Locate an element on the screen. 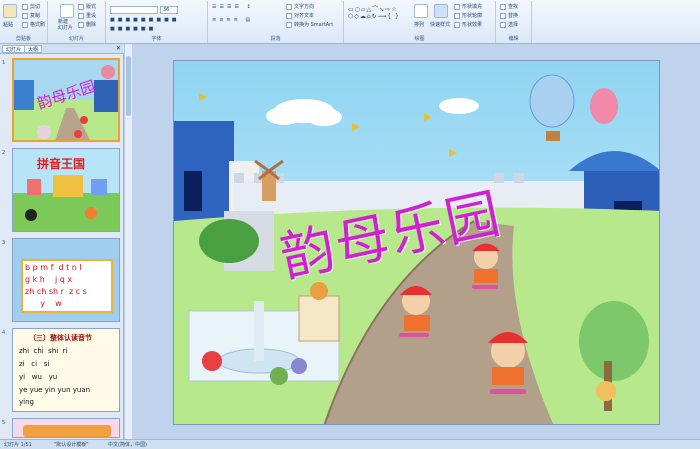 The image size is (700, 449). reset-label: 重设 is located at coordinates (91, 16).